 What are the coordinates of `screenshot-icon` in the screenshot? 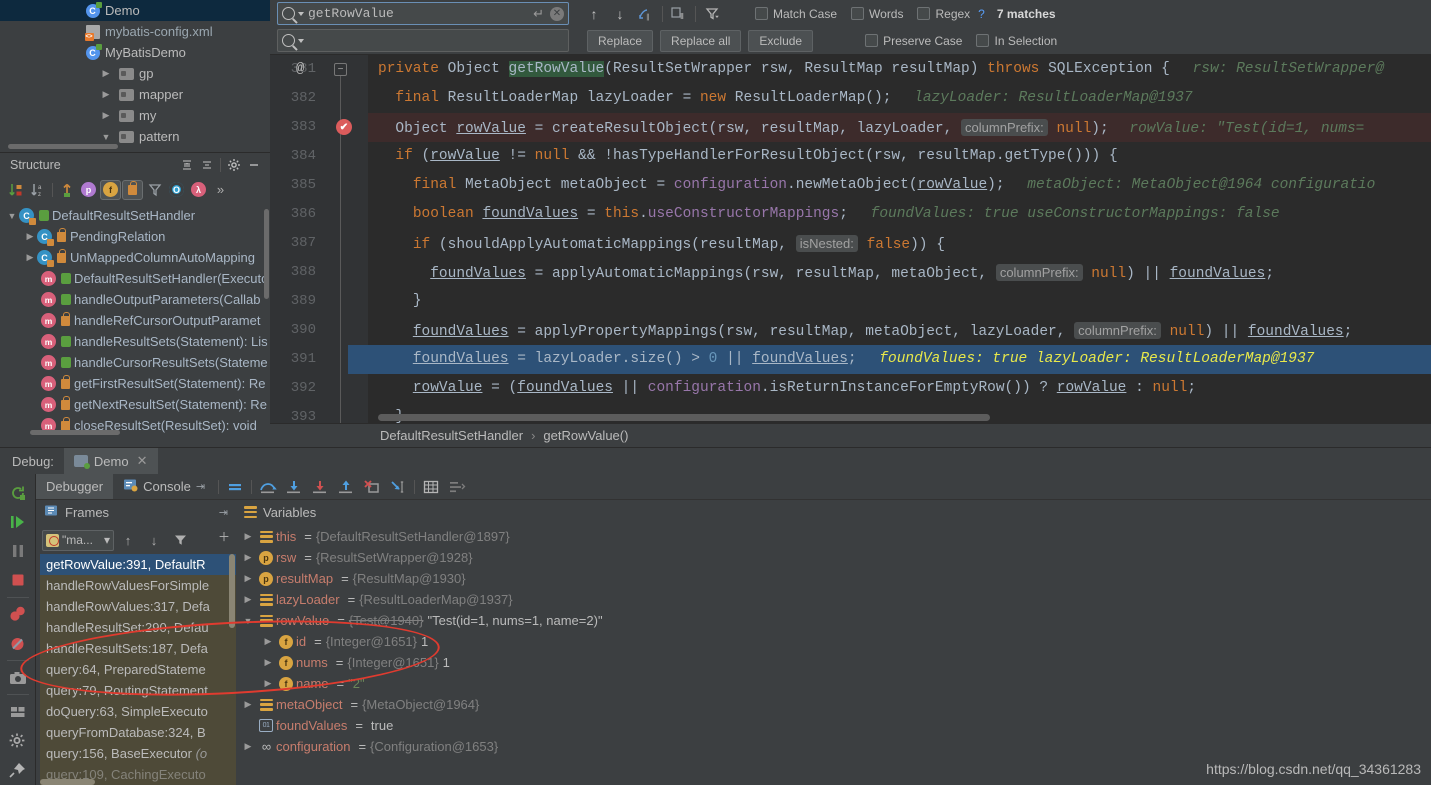 It's located at (18, 677).